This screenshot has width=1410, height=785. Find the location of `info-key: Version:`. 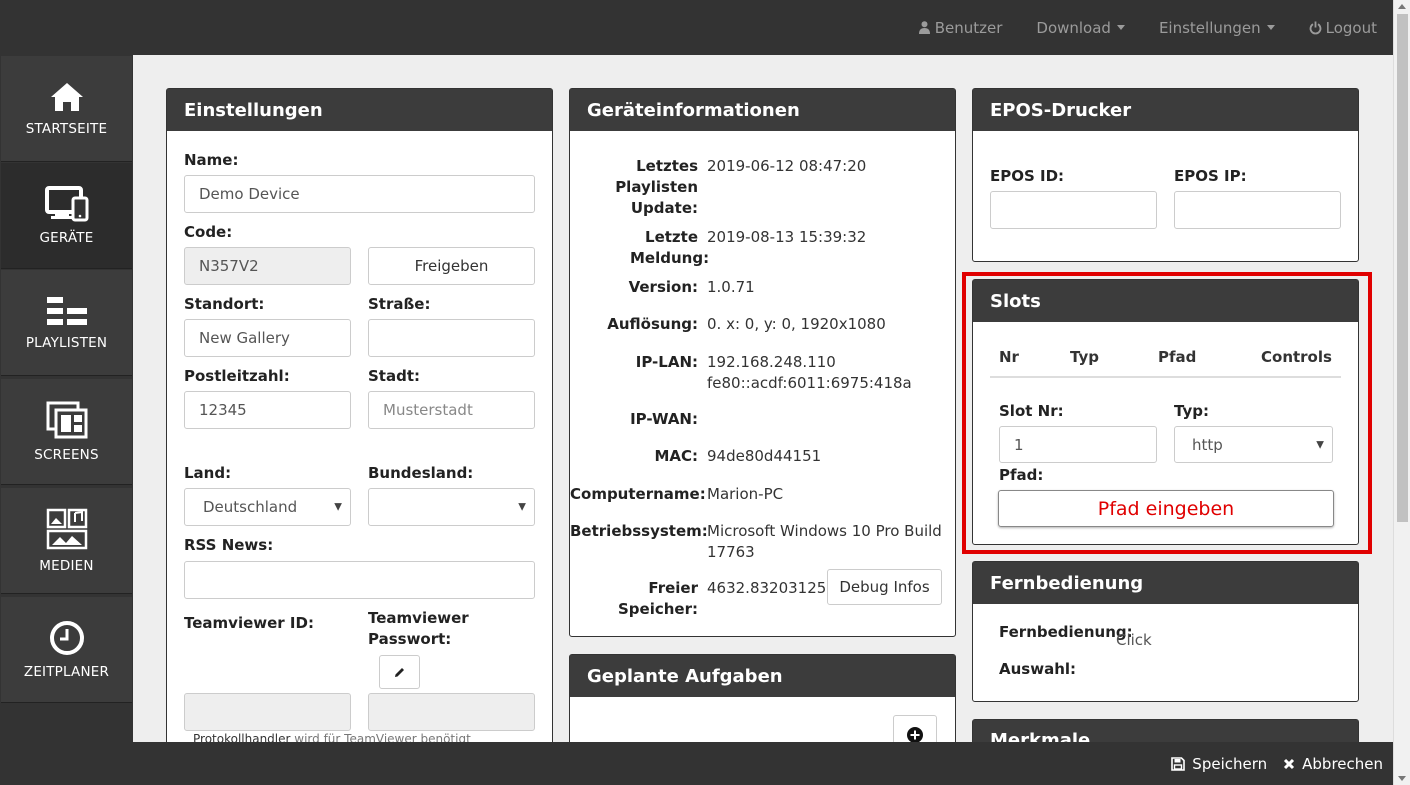

info-key: Version: is located at coordinates (663, 287).